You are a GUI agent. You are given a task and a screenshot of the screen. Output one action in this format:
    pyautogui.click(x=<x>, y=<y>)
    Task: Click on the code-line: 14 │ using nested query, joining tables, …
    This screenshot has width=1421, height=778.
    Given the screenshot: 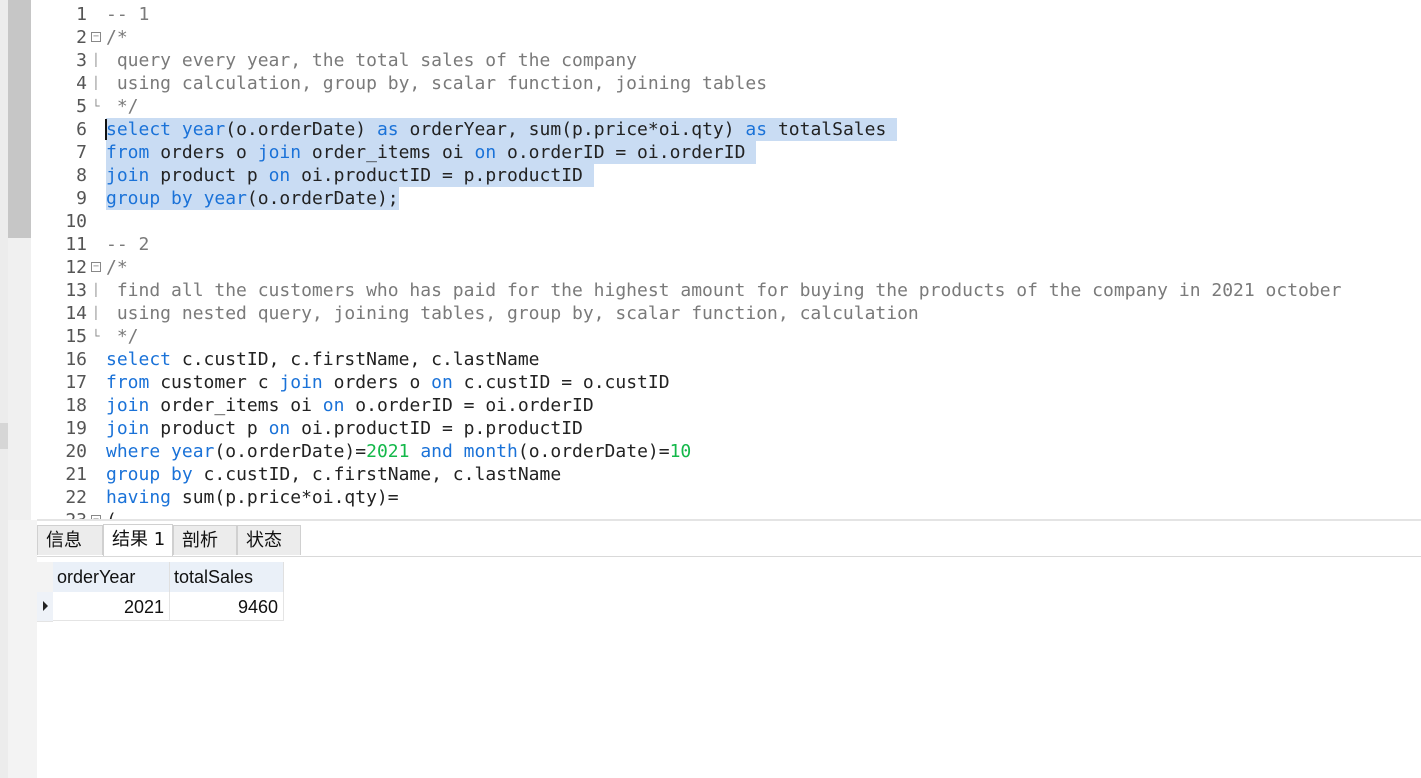 What is the action you would take?
    pyautogui.click(x=729, y=313)
    